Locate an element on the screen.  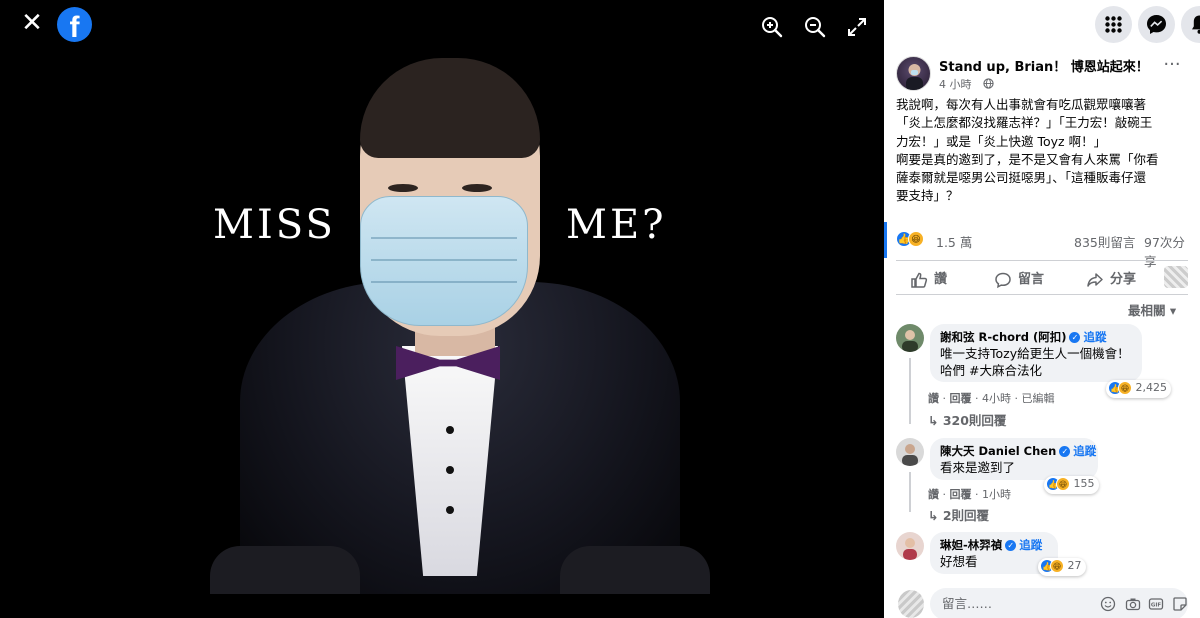
comment-time: 4小時 is located at coordinates (996, 398).